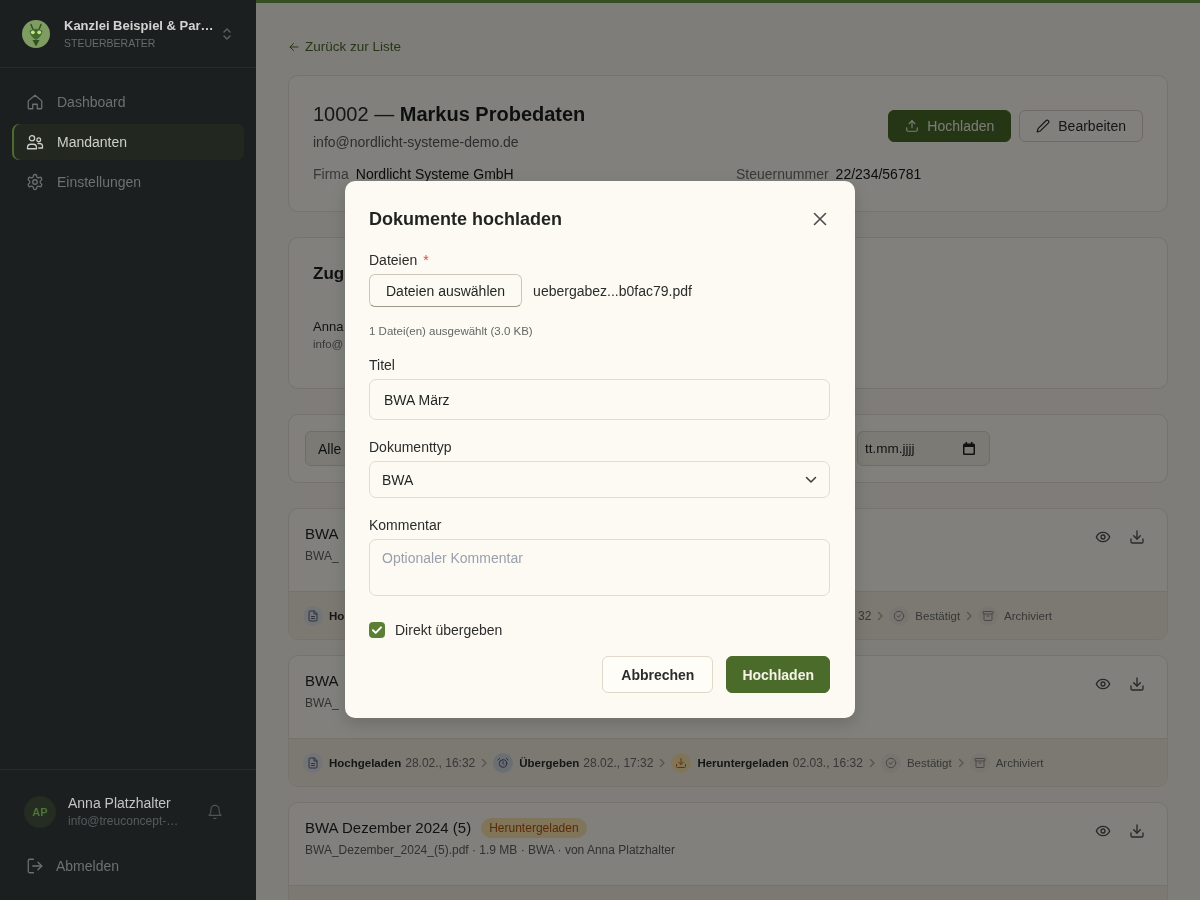  What do you see at coordinates (466, 219) in the screenshot?
I see `dialog-title: Dokumente hochladen` at bounding box center [466, 219].